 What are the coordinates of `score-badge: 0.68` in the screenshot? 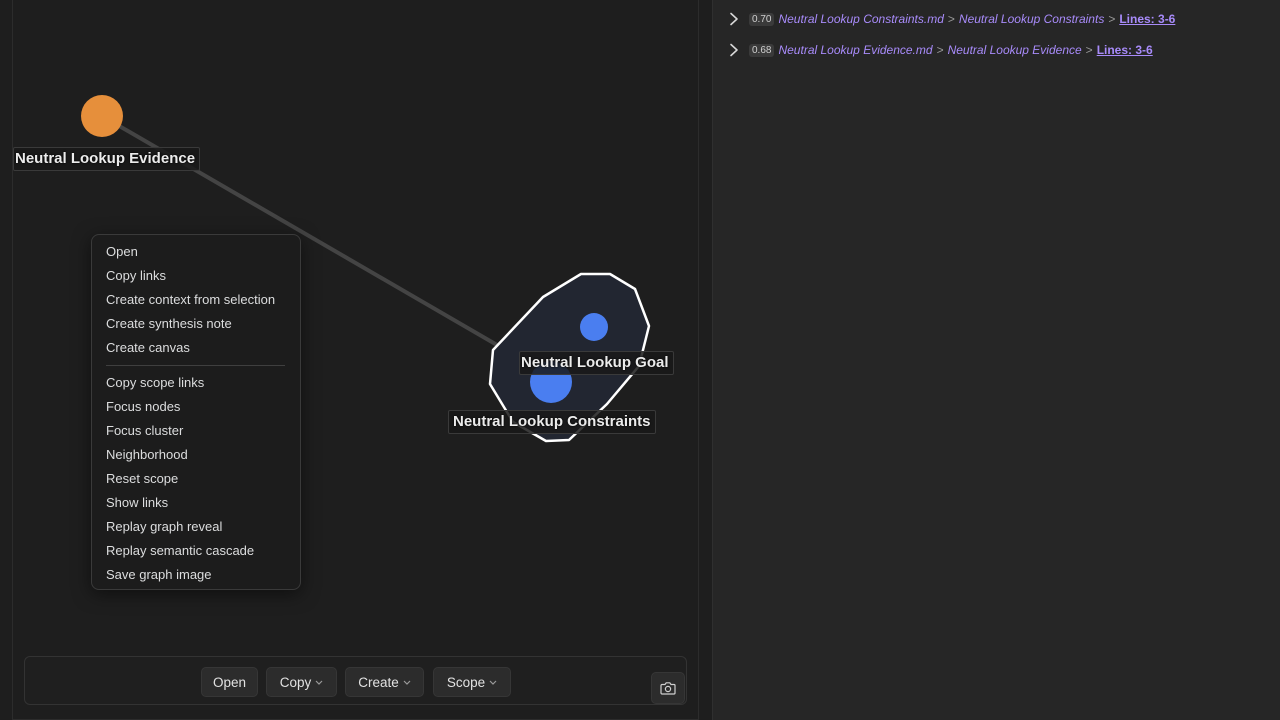 It's located at (762, 50).